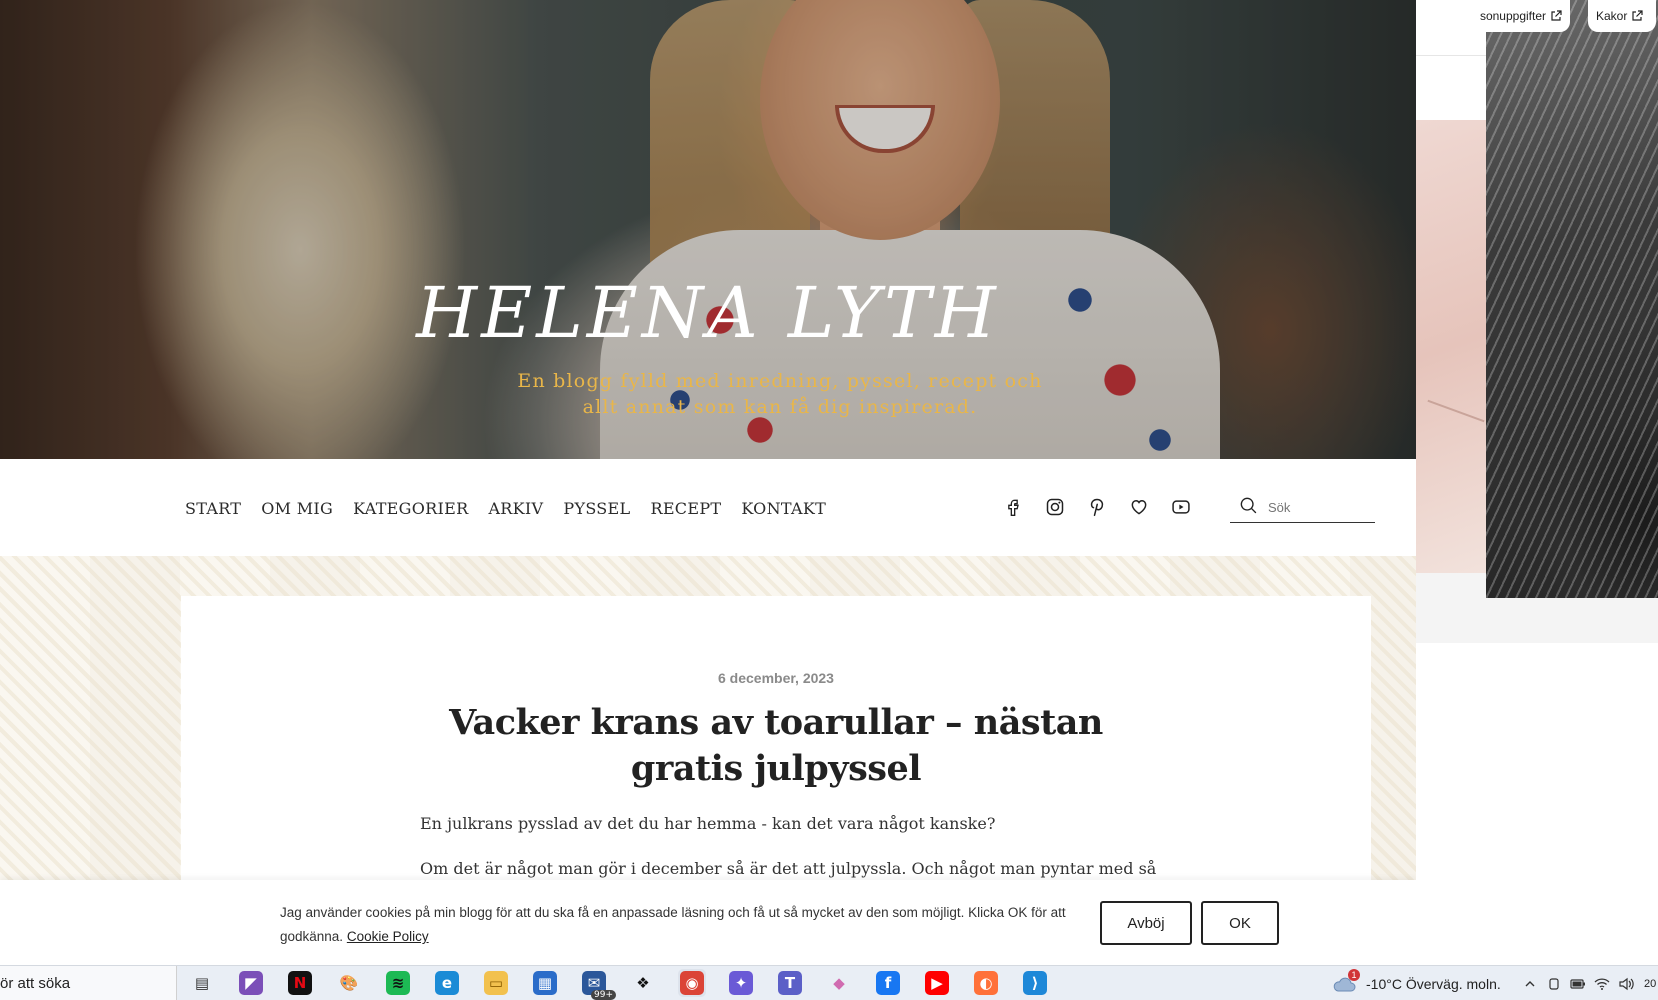 The height and width of the screenshot is (1000, 1658). I want to click on nav-item-start: START, so click(213, 508).